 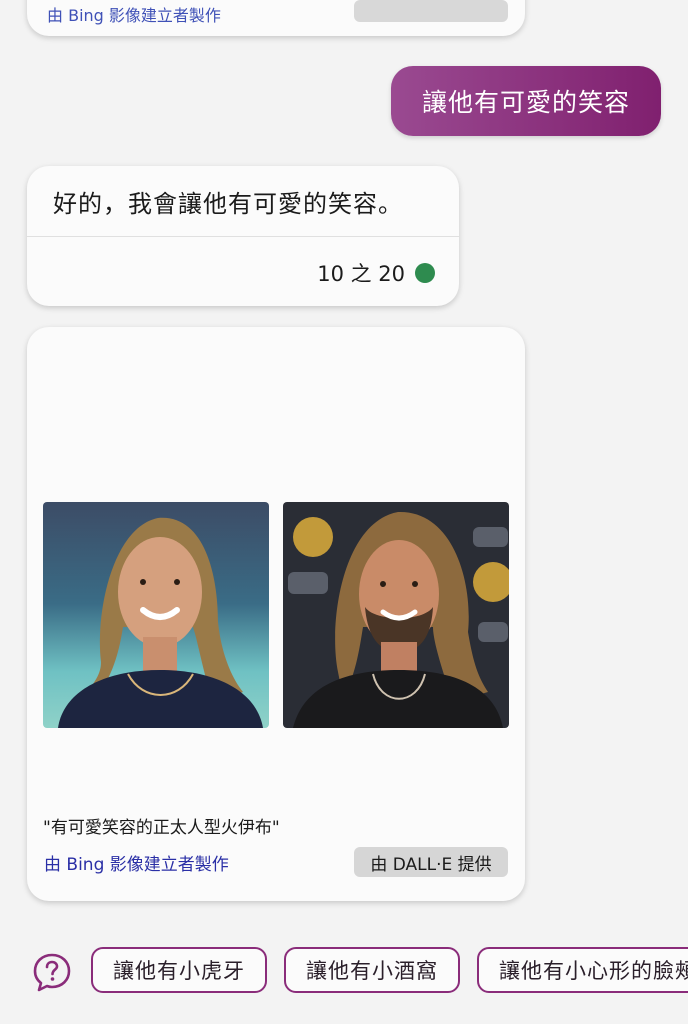 What do you see at coordinates (136, 862) in the screenshot?
I see `bing-image-creator-link: 由 Bing 影像建立者製作` at bounding box center [136, 862].